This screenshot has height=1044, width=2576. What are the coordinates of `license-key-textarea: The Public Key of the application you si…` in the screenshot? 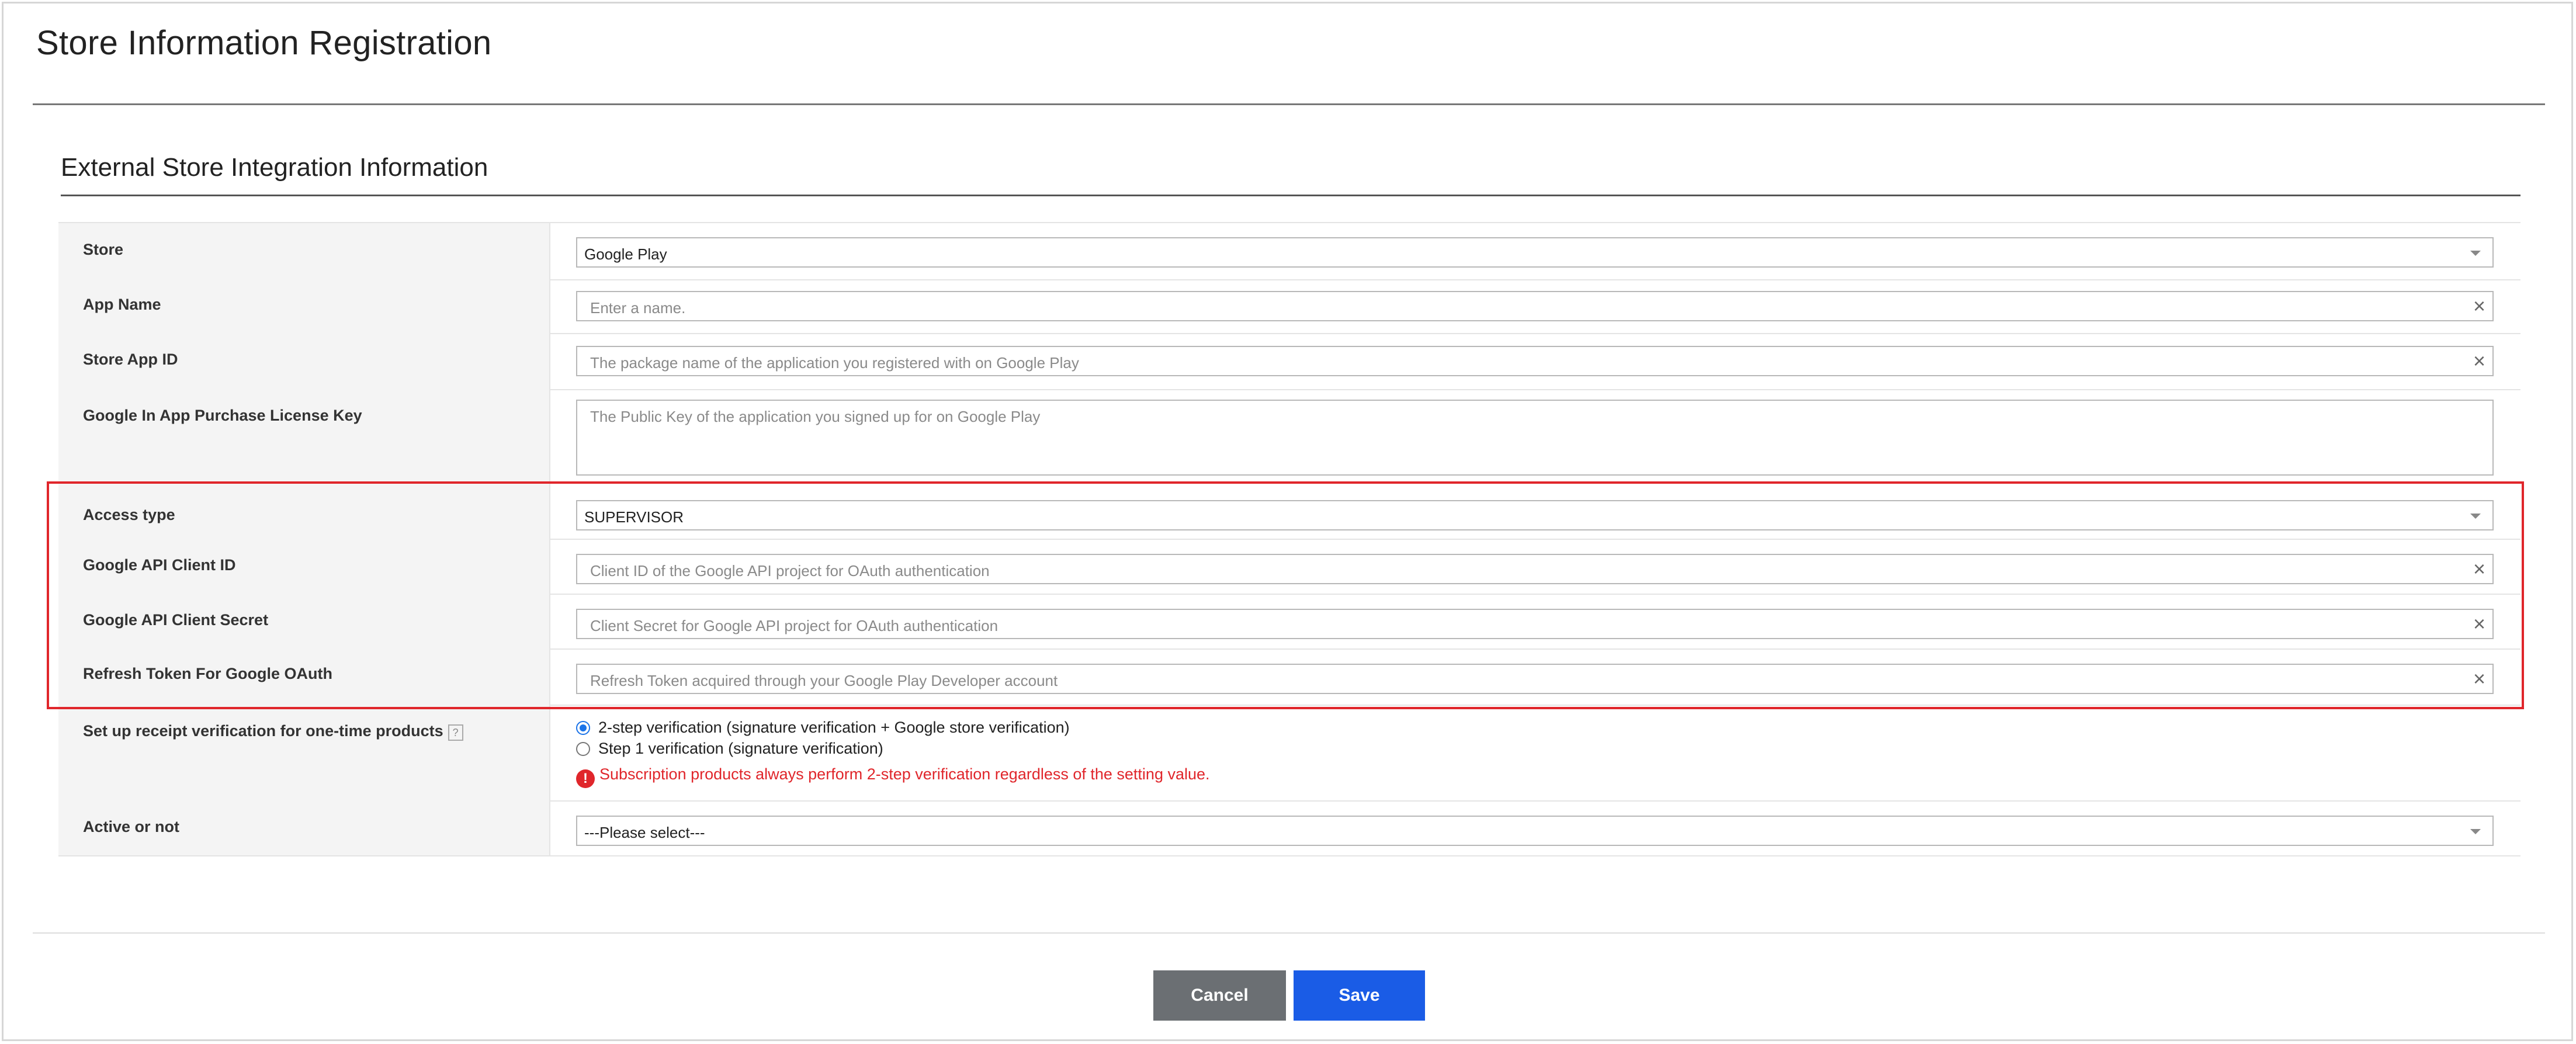 It's located at (1535, 438).